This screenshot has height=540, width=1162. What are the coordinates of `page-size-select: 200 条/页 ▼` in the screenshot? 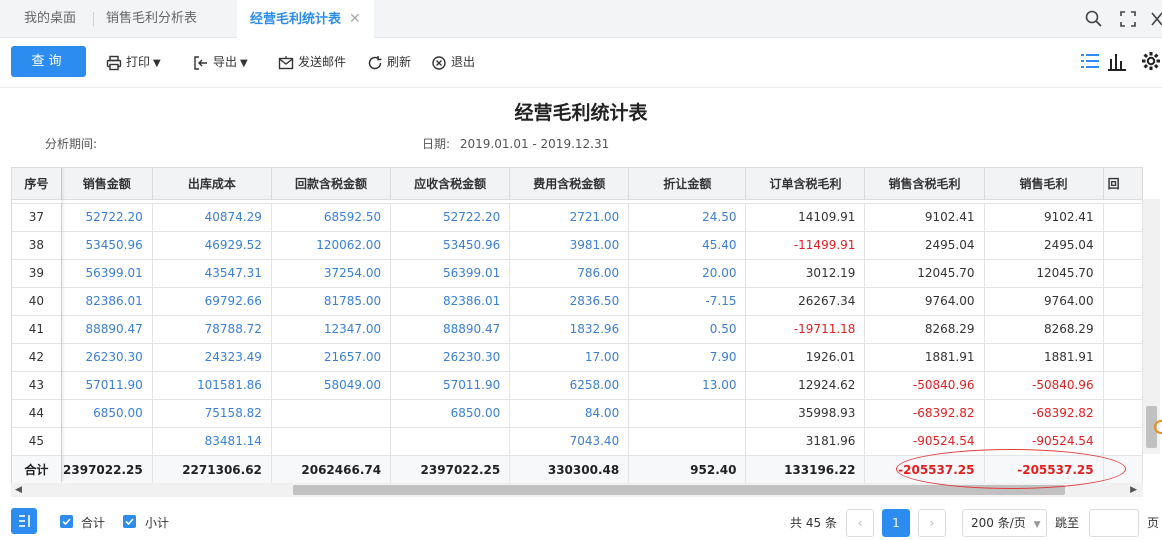 It's located at (1004, 523).